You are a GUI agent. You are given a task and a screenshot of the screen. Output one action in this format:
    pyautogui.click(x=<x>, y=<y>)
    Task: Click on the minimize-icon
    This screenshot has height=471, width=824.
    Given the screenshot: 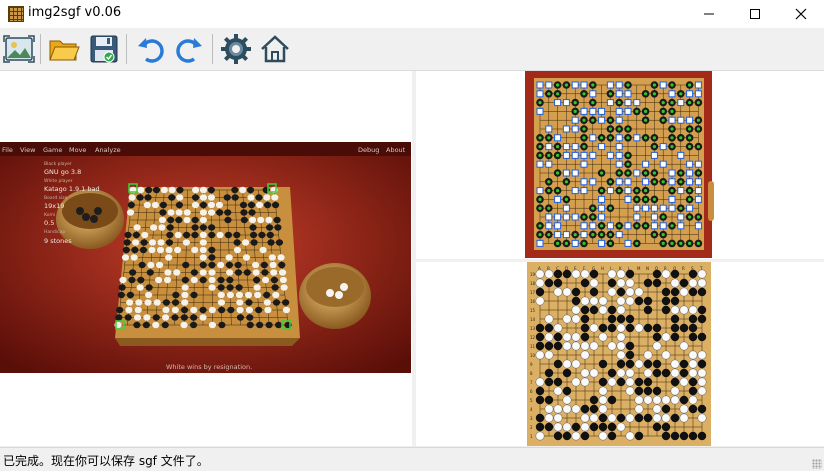 What is the action you would take?
    pyautogui.click(x=709, y=14)
    